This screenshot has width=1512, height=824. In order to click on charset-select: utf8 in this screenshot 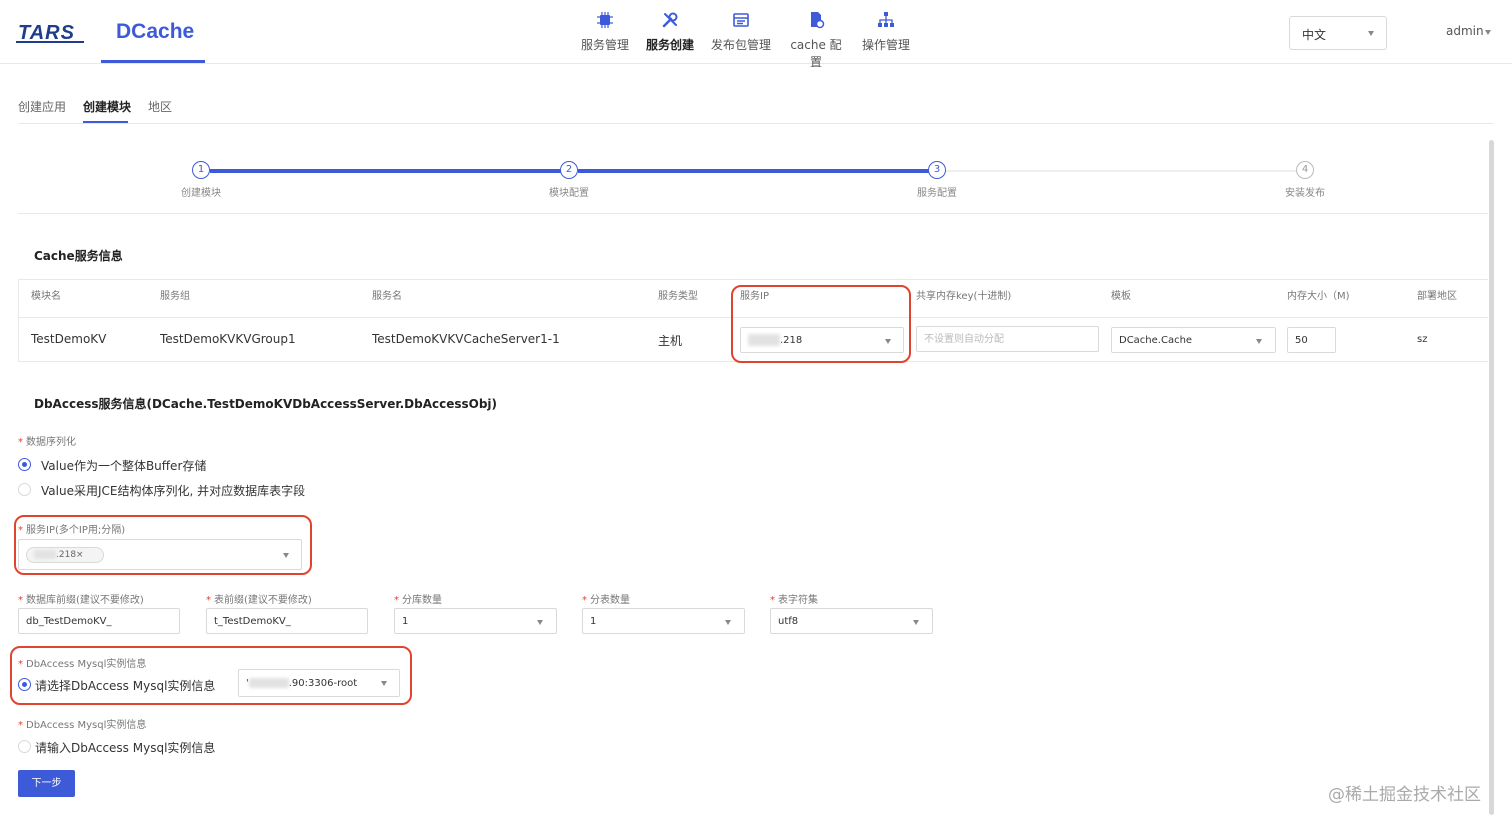, I will do `click(851, 621)`.